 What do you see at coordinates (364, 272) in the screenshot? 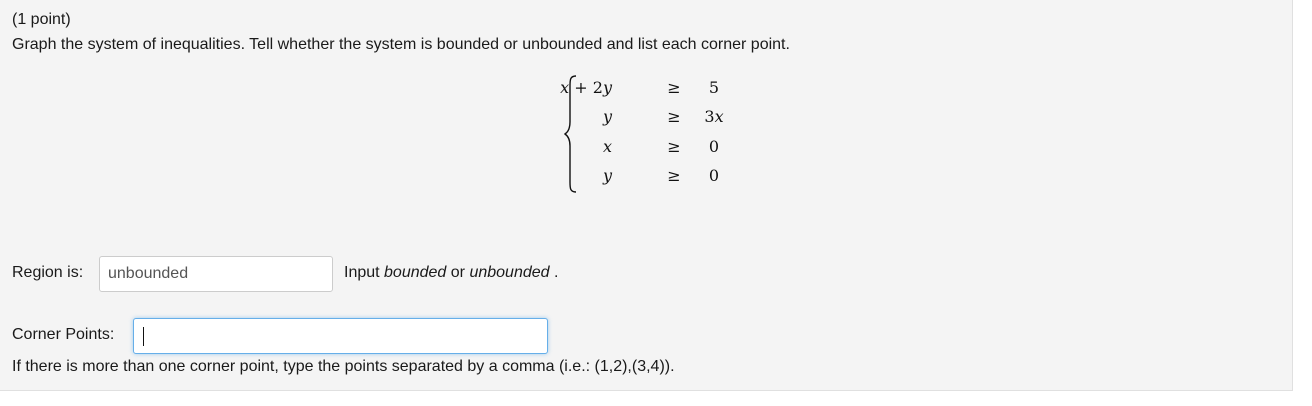
I see `hint-prefix: Input` at bounding box center [364, 272].